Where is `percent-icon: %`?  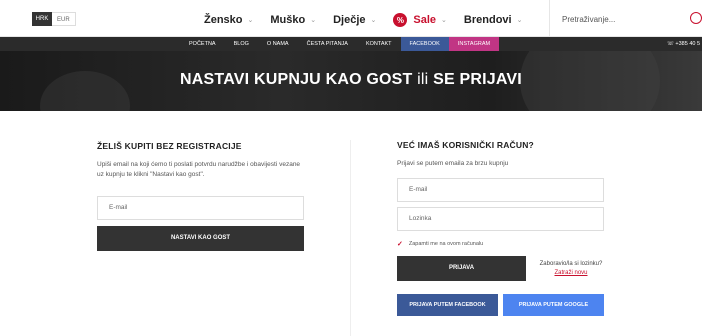 percent-icon: % is located at coordinates (400, 20).